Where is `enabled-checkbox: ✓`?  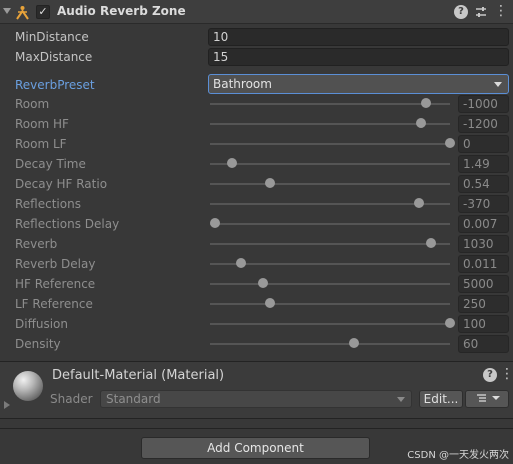 enabled-checkbox: ✓ is located at coordinates (43, 12).